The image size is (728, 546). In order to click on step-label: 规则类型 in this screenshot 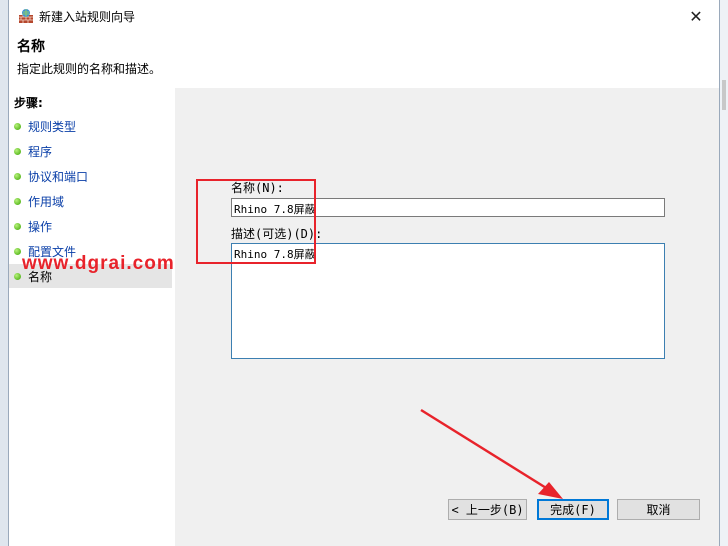, I will do `click(52, 126)`.